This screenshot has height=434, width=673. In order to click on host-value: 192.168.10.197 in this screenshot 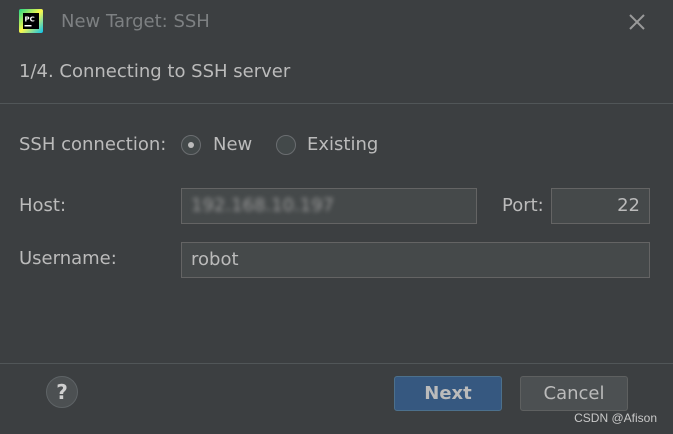, I will do `click(263, 205)`.